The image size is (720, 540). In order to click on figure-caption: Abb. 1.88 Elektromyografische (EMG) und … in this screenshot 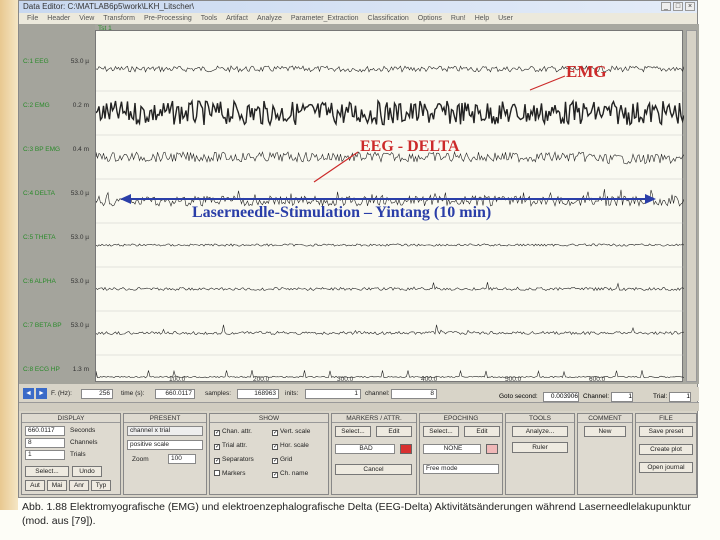, I will do `click(356, 514)`.